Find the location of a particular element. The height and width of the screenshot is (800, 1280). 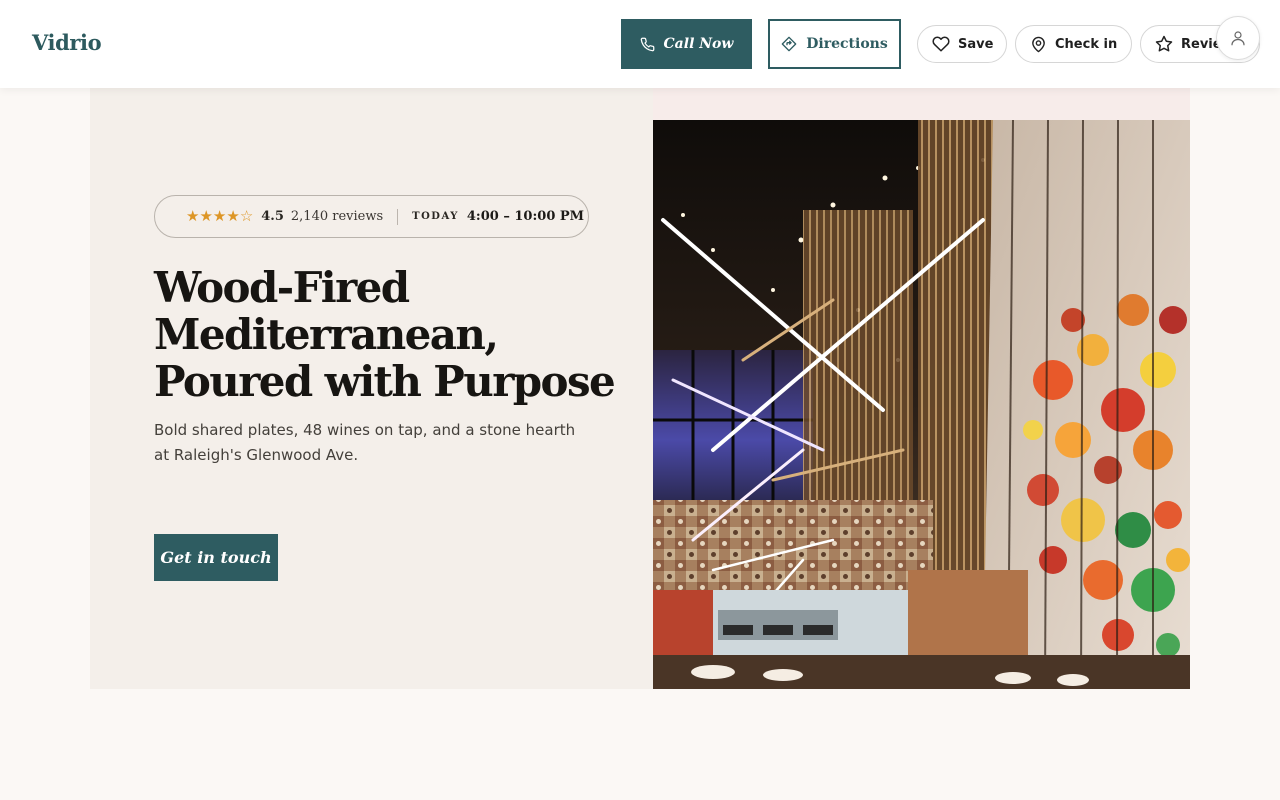

save-button: Save is located at coordinates (962, 44).